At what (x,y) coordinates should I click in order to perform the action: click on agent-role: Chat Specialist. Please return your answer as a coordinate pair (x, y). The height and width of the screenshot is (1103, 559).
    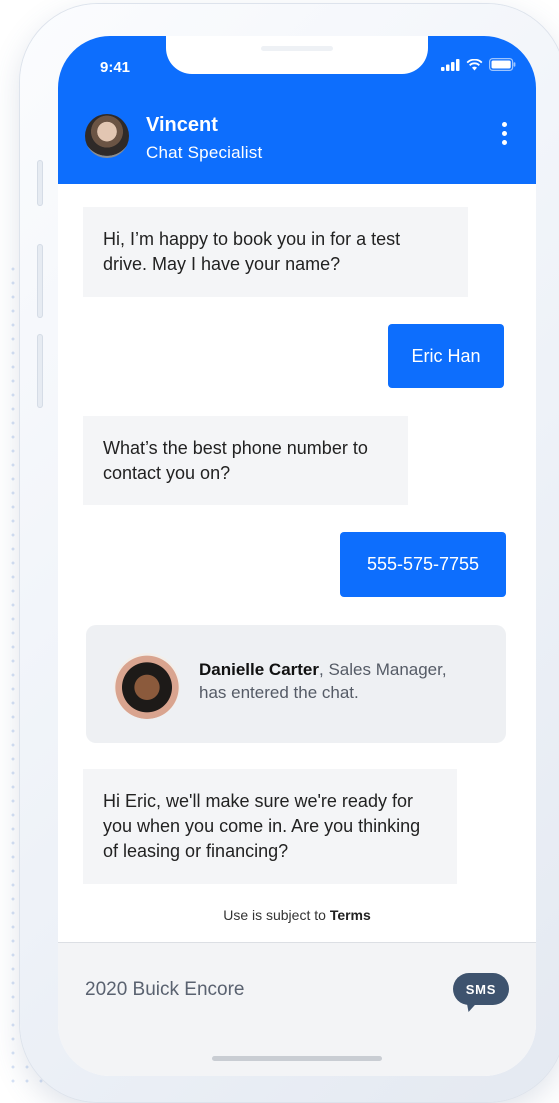
    Looking at the image, I should click on (204, 152).